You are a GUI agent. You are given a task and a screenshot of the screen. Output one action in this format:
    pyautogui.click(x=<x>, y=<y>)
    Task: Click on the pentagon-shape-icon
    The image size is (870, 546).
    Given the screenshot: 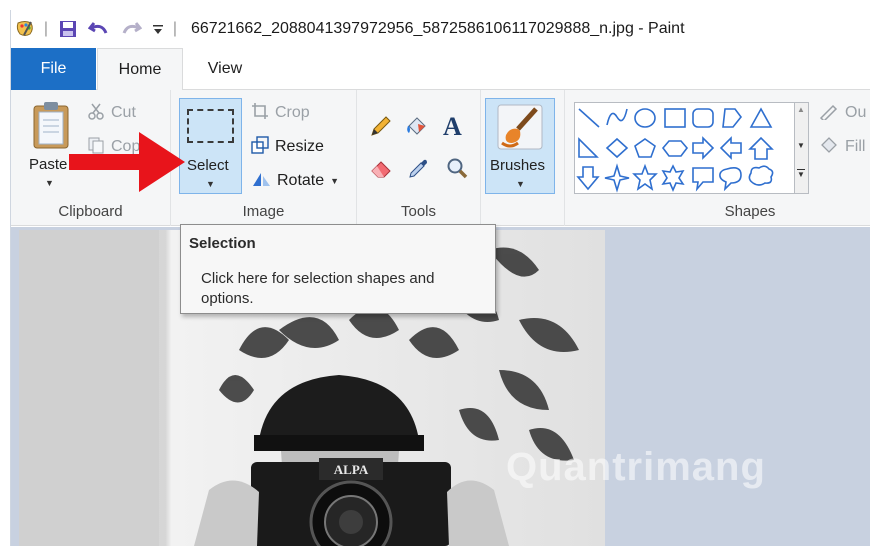 What is the action you would take?
    pyautogui.click(x=645, y=148)
    